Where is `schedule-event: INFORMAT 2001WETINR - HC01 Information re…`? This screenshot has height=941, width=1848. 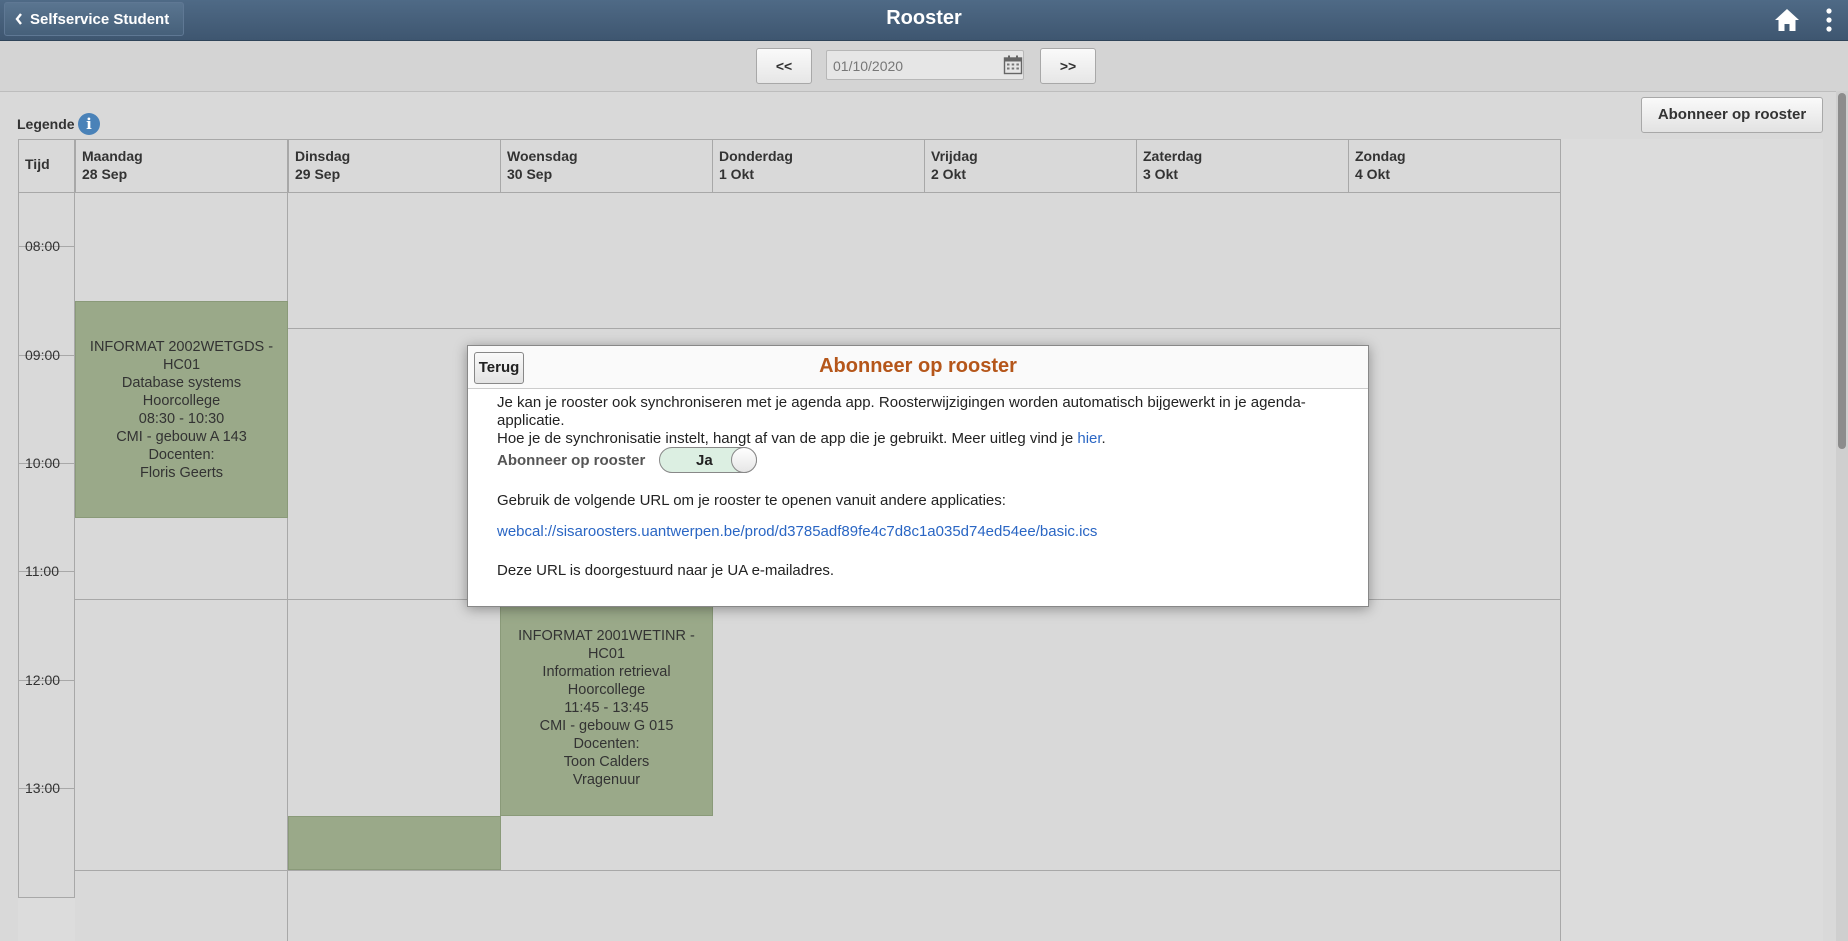 schedule-event: INFORMAT 2001WETINR - HC01 Information re… is located at coordinates (606, 708).